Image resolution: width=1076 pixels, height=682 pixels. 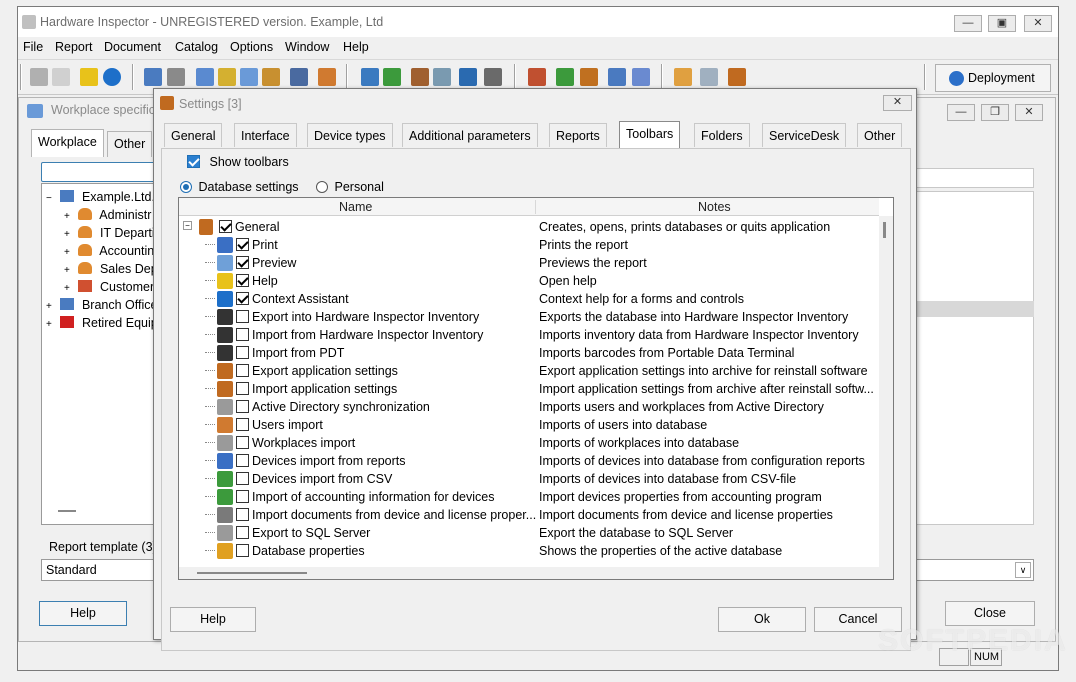 I want to click on tab-interface: Interface, so click(x=265, y=135).